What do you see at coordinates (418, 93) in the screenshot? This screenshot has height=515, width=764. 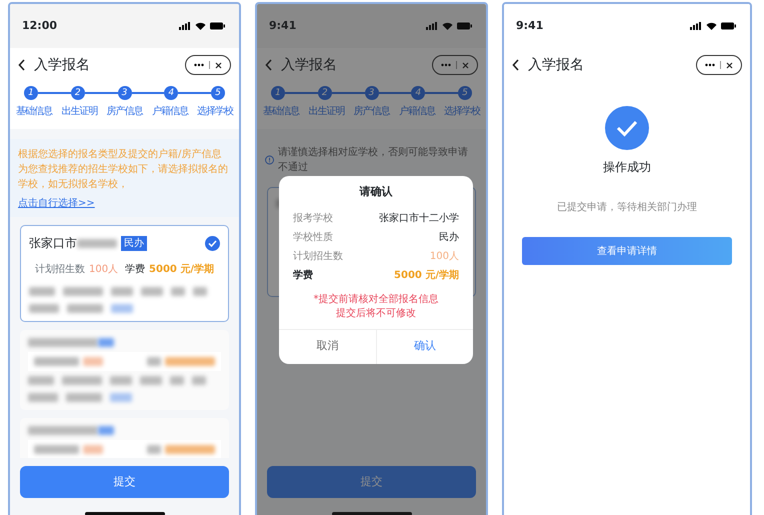 I see `step-number: 4` at bounding box center [418, 93].